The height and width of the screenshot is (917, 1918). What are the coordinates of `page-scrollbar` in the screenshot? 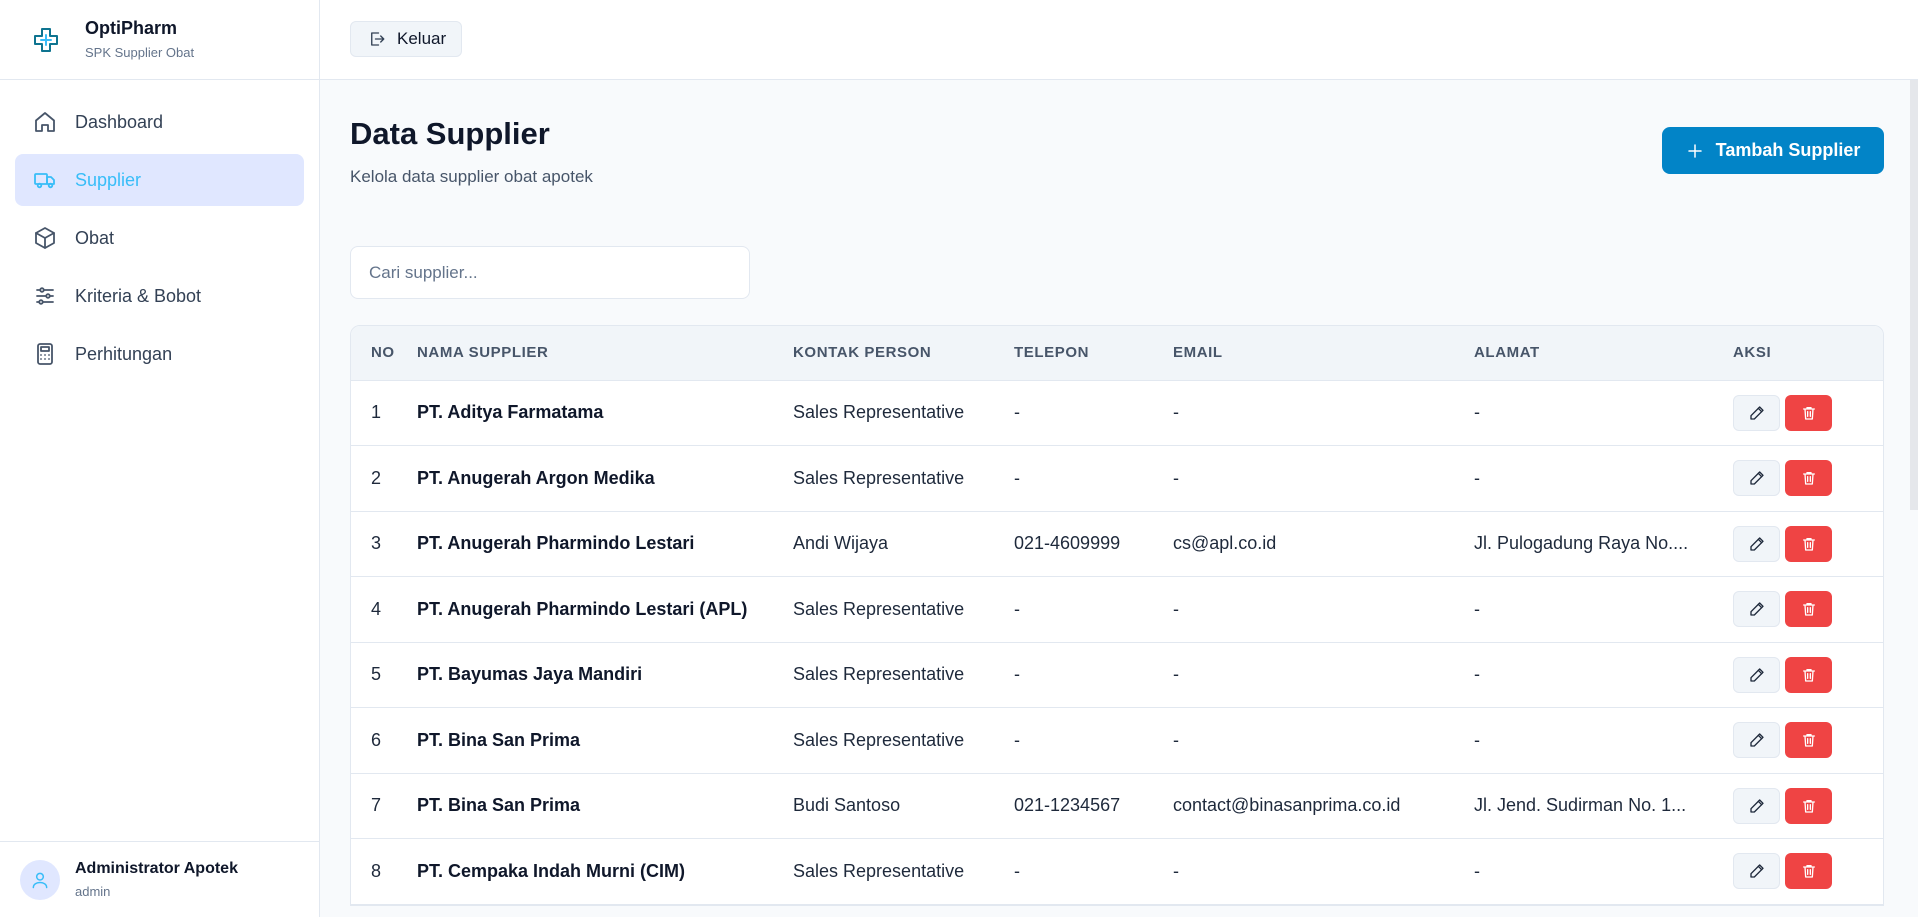 It's located at (1914, 295).